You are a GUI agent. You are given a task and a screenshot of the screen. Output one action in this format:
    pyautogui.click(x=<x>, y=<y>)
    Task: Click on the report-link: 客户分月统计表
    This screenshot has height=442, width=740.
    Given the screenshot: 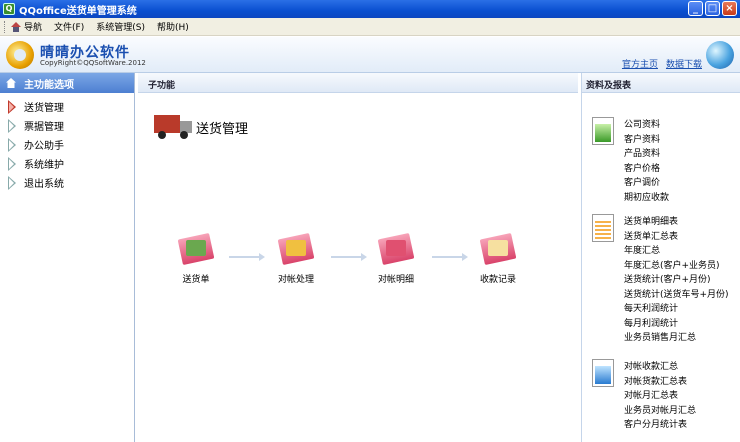 What is the action you would take?
    pyautogui.click(x=682, y=424)
    